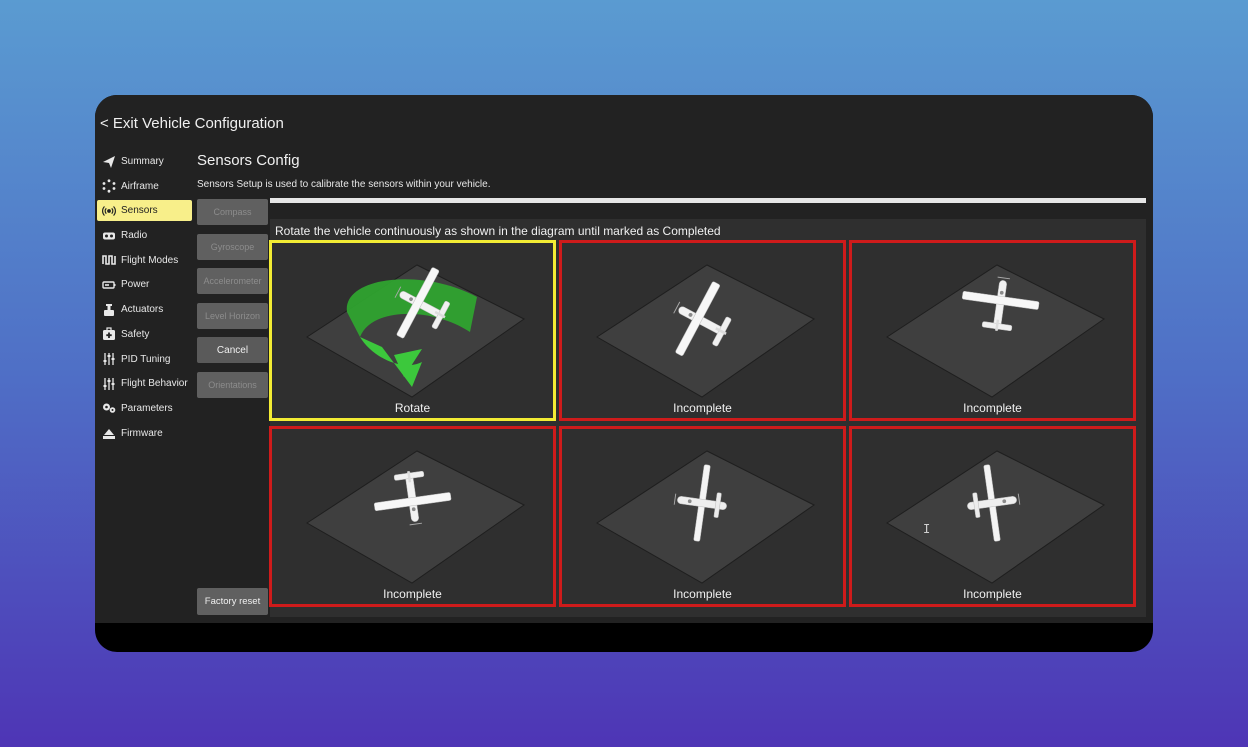 The image size is (1248, 747). Describe the element at coordinates (232, 315) in the screenshot. I see `level-horizon-button: Level Horizon` at that location.